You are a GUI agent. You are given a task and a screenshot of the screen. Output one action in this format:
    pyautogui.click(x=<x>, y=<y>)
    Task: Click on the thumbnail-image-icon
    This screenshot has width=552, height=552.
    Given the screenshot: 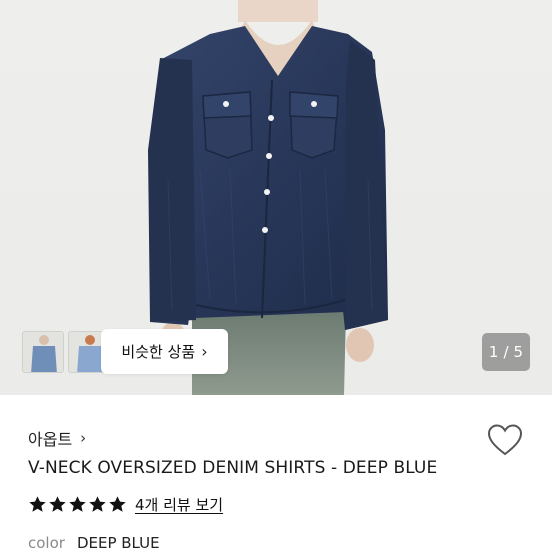 What is the action you would take?
    pyautogui.click(x=43, y=352)
    